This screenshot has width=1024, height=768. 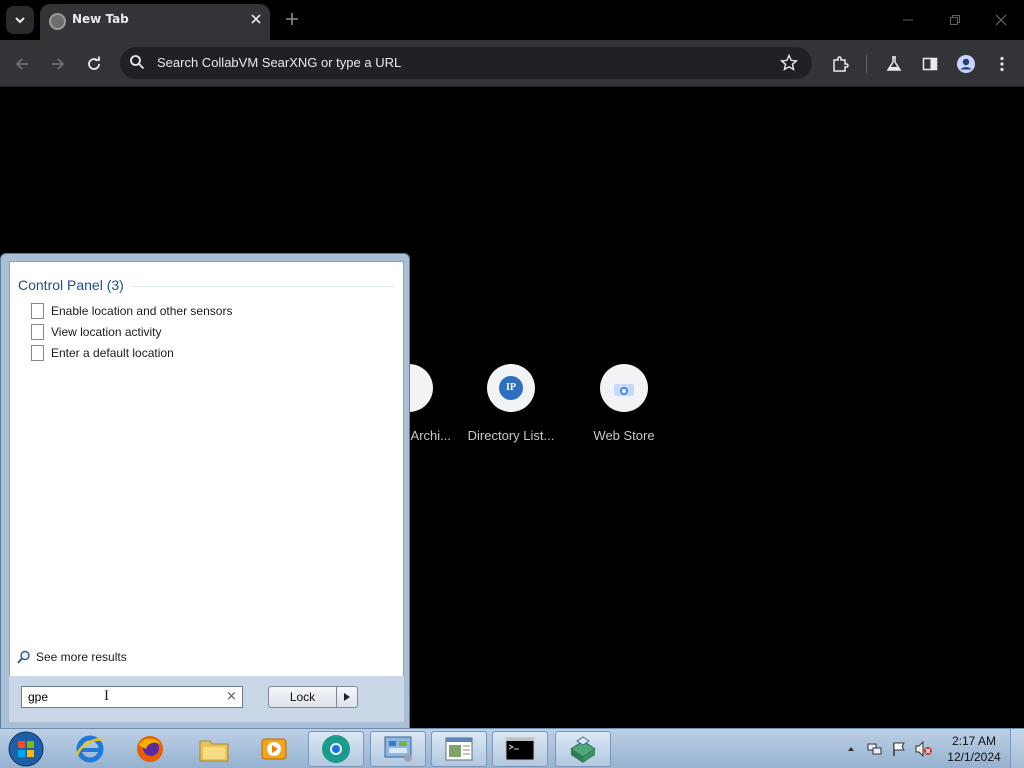 I want to click on arrow-right-icon, so click(x=58, y=64).